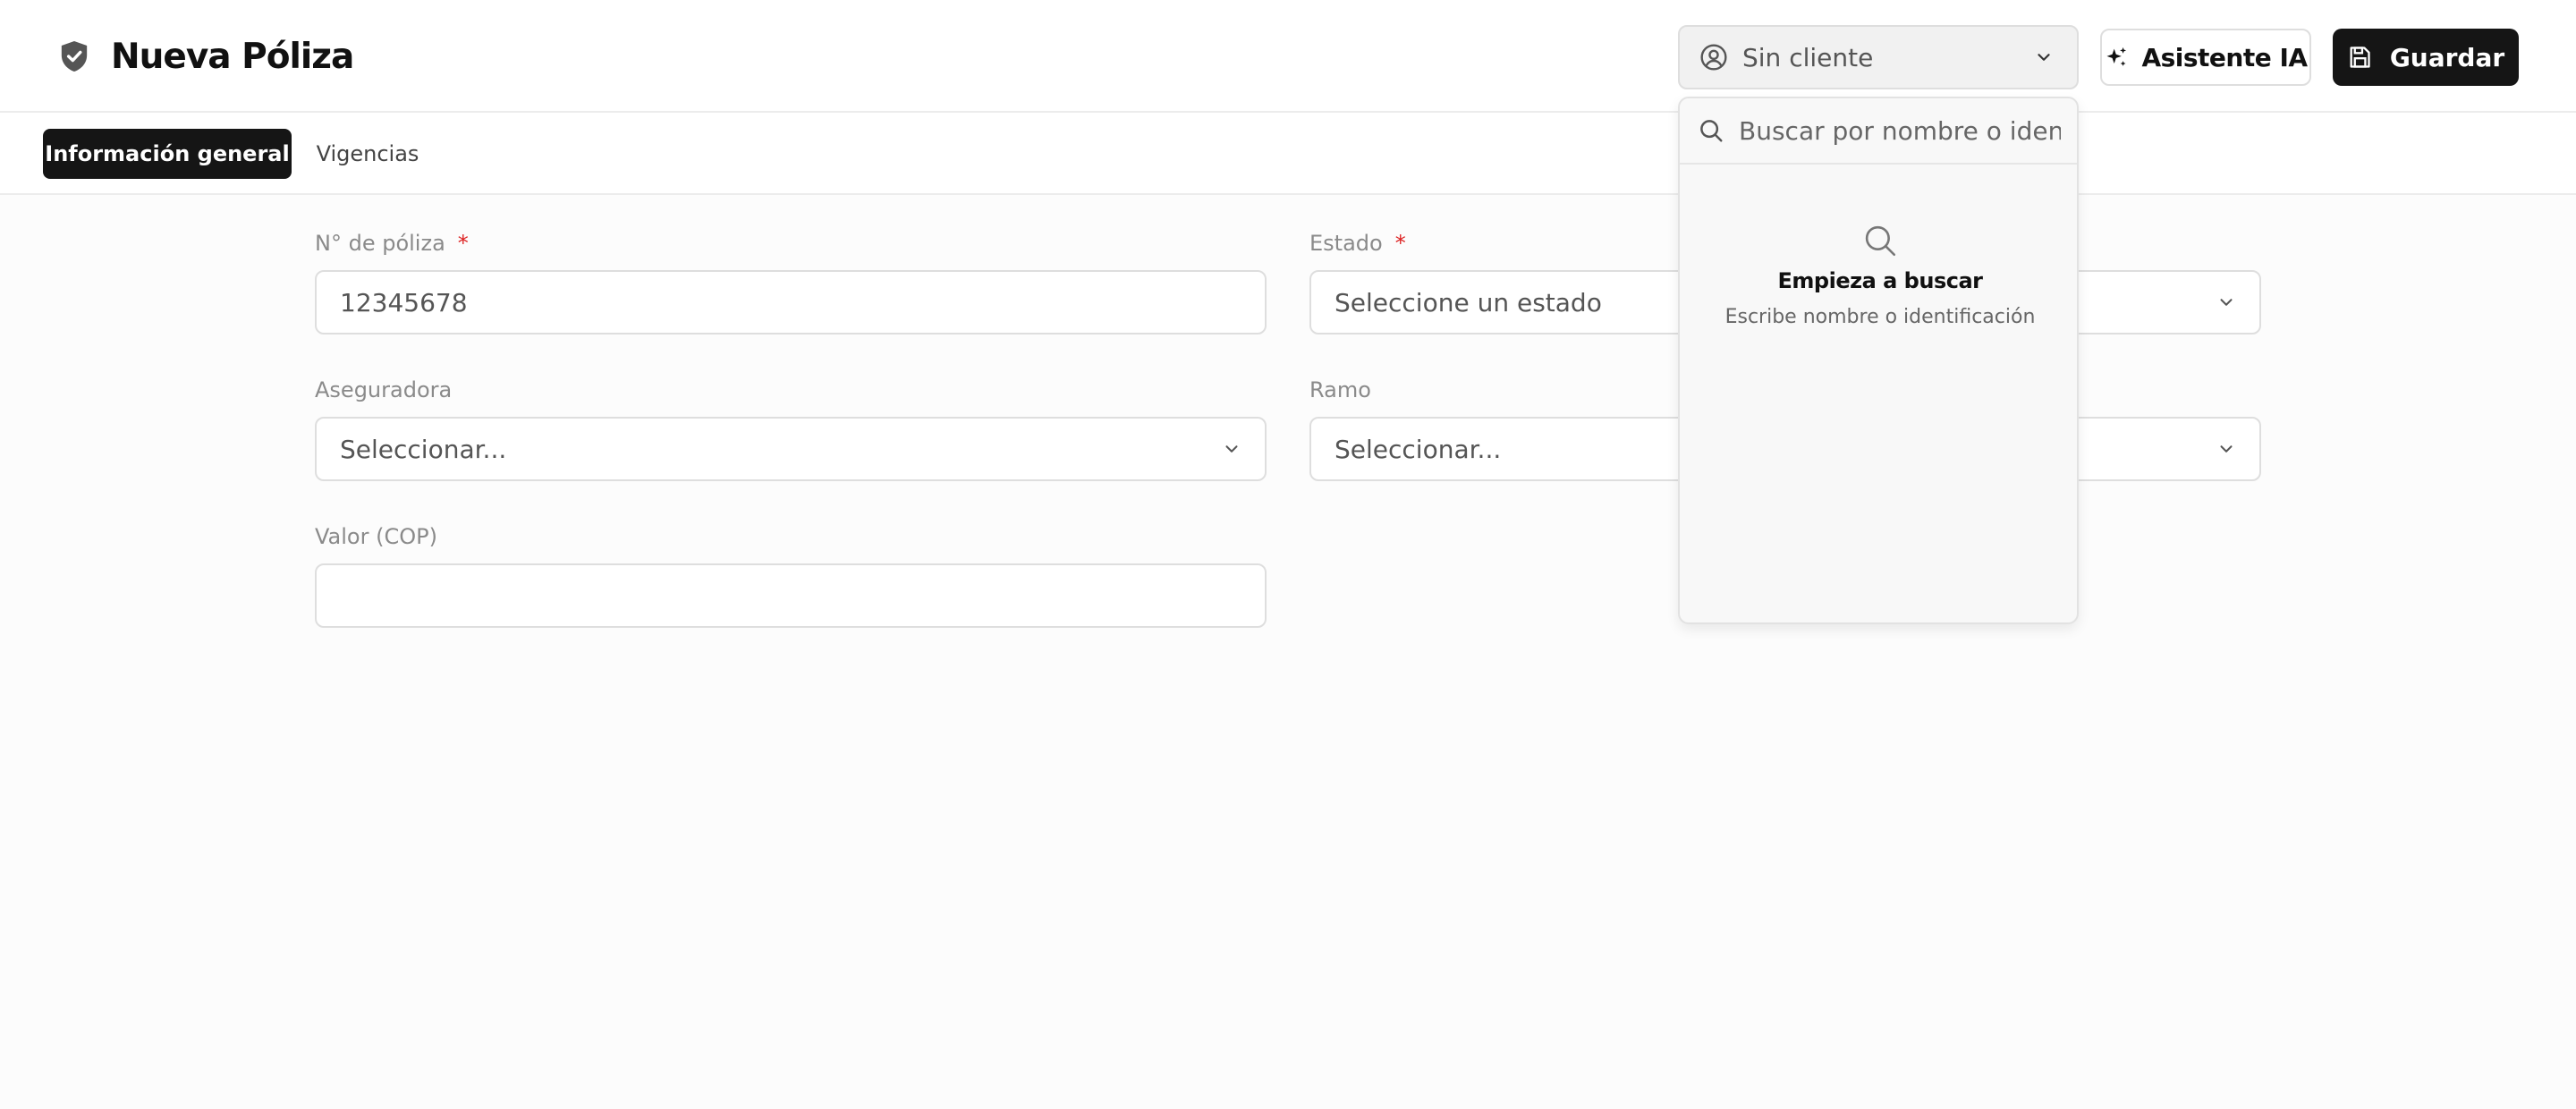  I want to click on policy-number-label: N° de póliza *, so click(392, 244).